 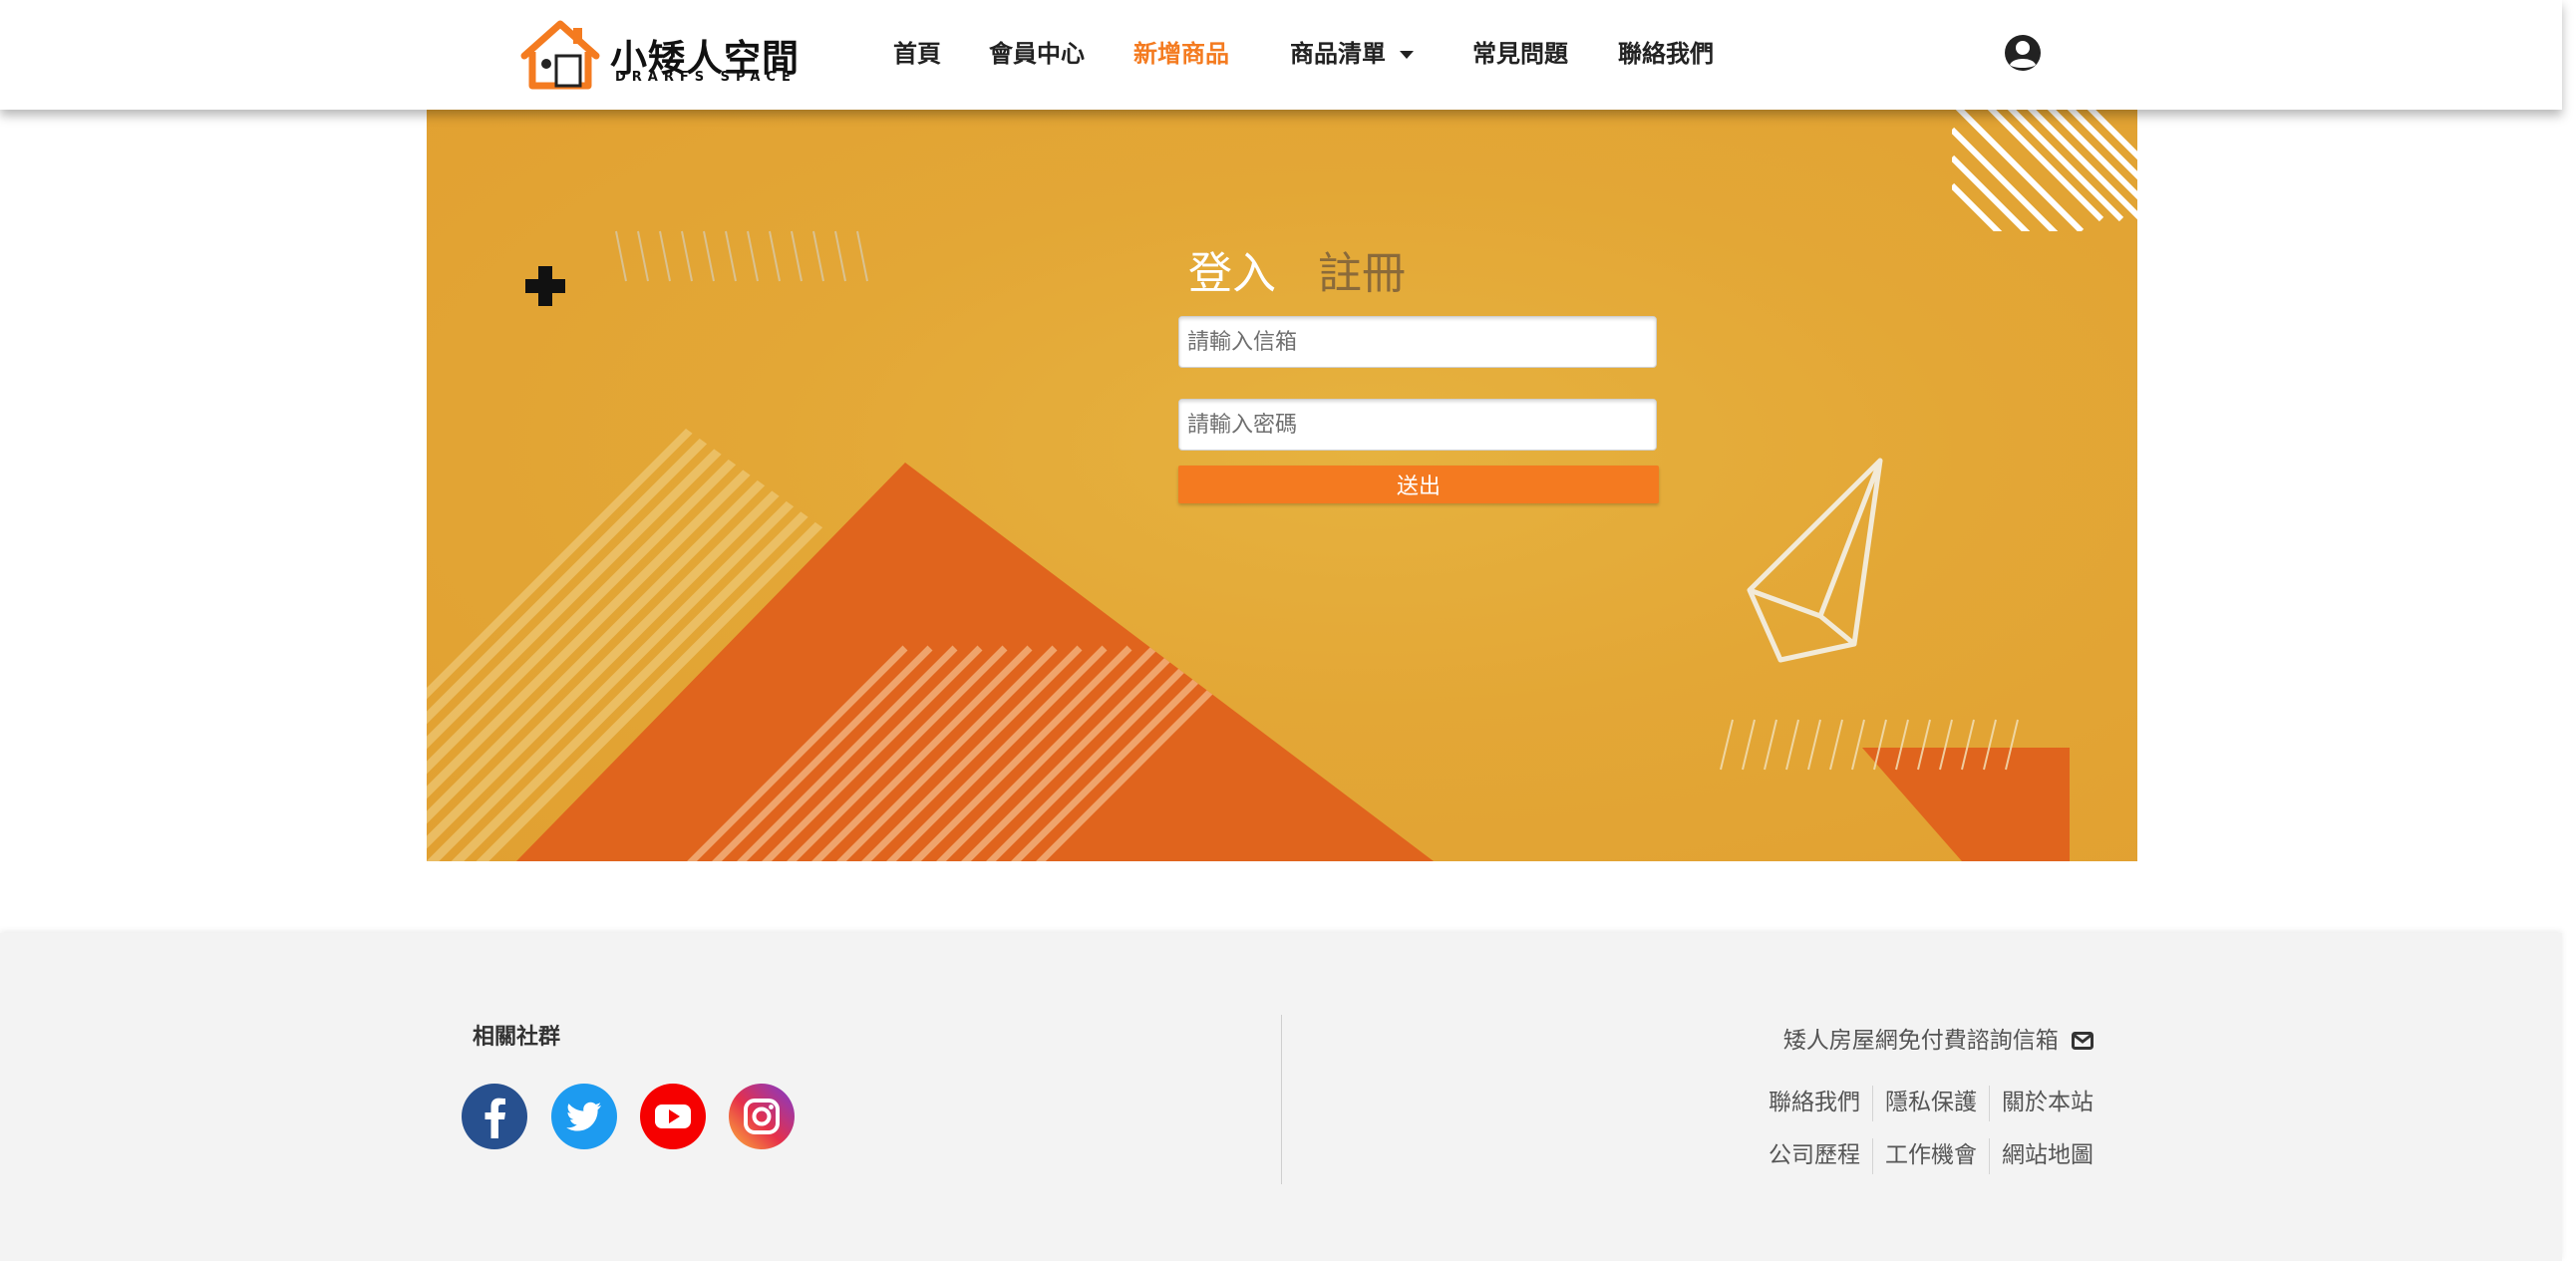 What do you see at coordinates (658, 55) in the screenshot?
I see `site-logo: 小矮人空間 DRARFS SPACE` at bounding box center [658, 55].